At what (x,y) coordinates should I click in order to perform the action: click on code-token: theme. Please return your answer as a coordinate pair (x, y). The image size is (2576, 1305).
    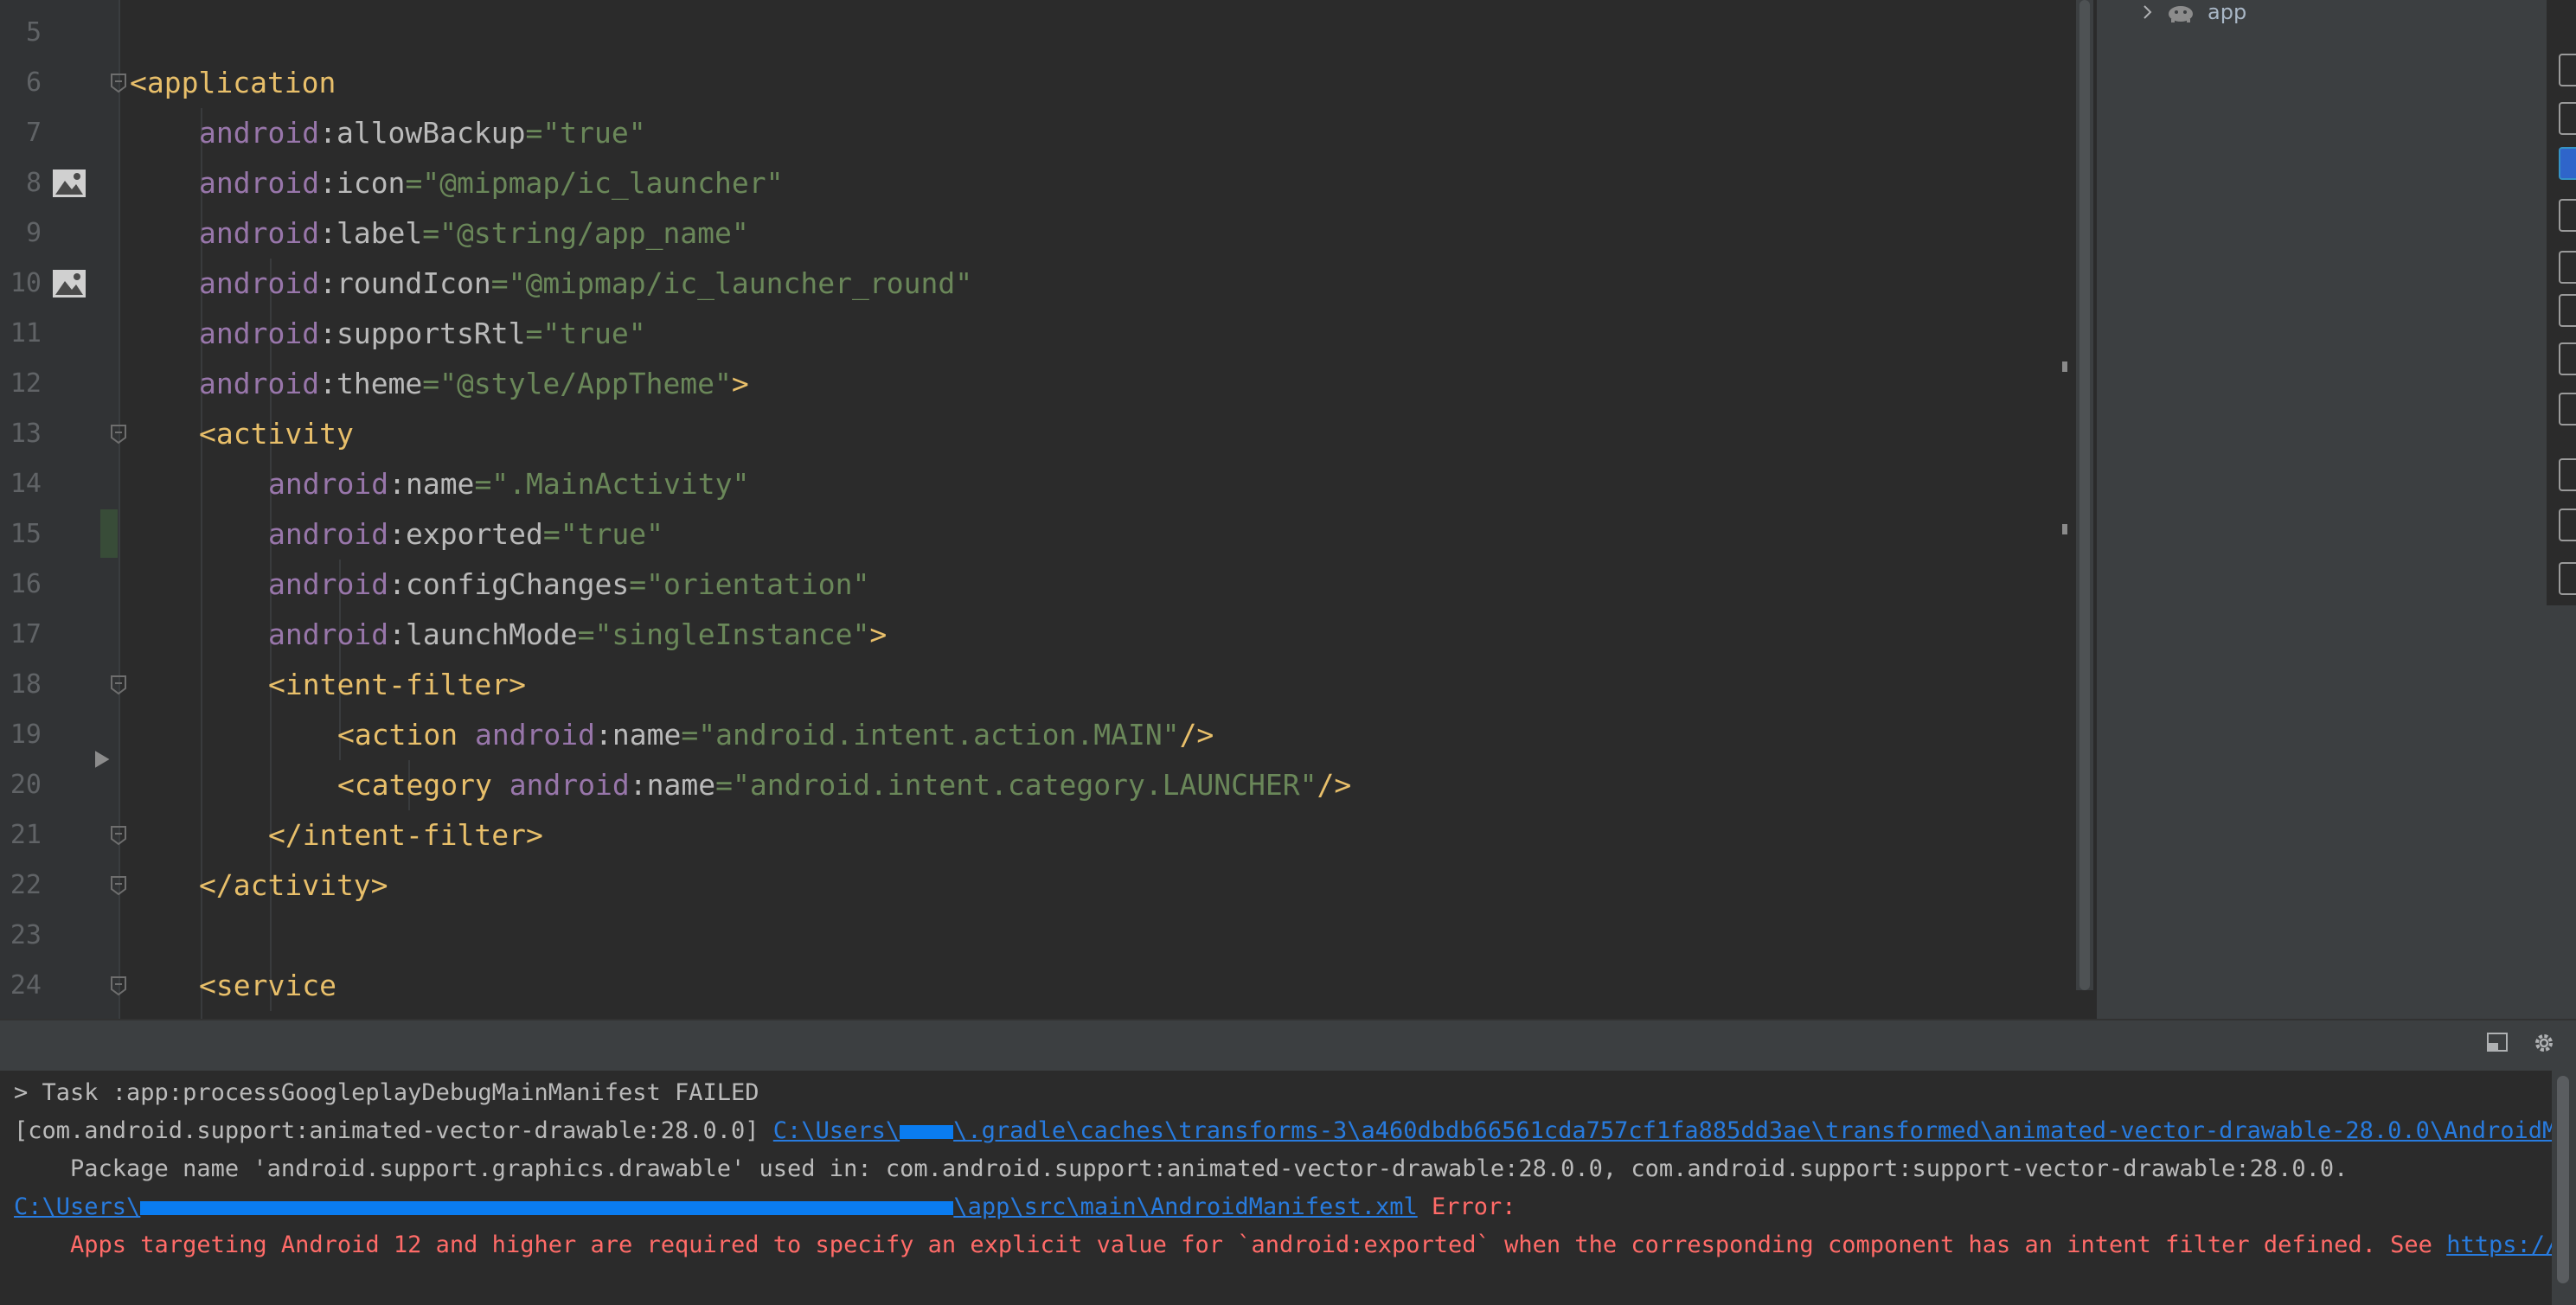
    Looking at the image, I should click on (379, 383).